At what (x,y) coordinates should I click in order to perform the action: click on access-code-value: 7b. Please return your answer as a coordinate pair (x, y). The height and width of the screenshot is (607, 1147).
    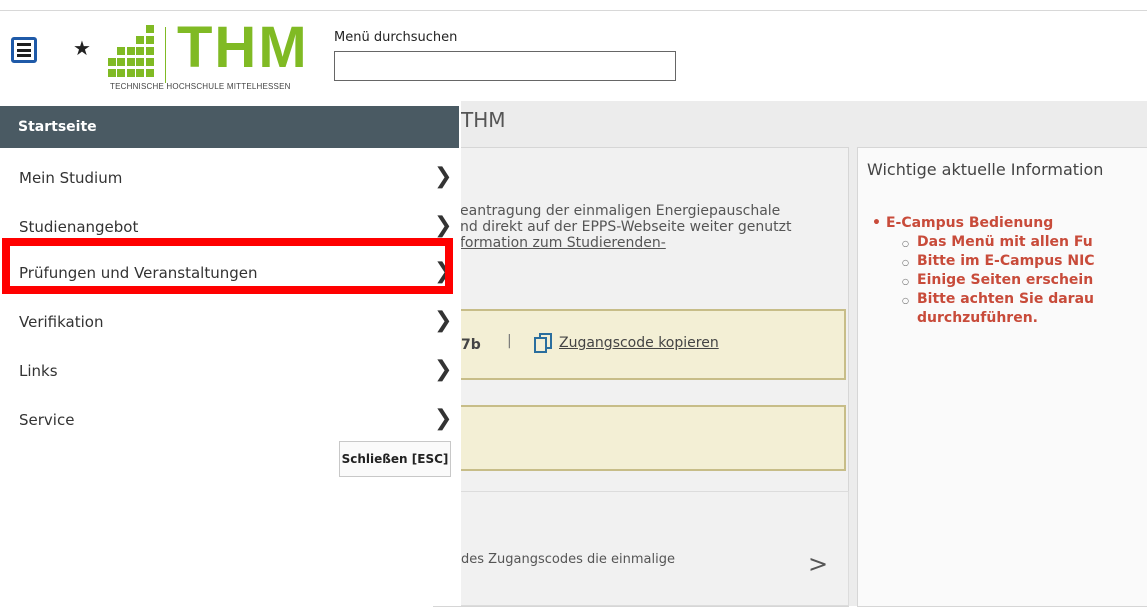
    Looking at the image, I should click on (471, 345).